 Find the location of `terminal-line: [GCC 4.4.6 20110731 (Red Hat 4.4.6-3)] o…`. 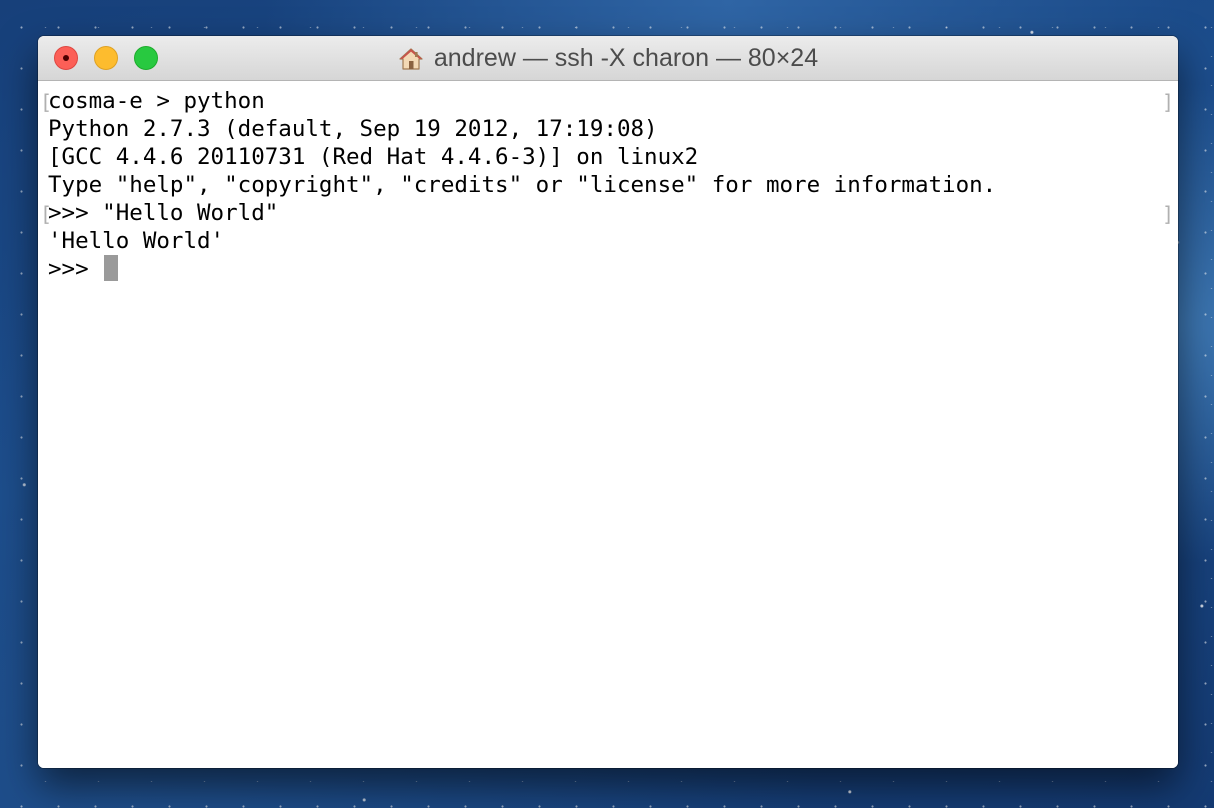

terminal-line: [GCC 4.4.6 20110731 (Red Hat 4.4.6-3)] o… is located at coordinates (373, 157).